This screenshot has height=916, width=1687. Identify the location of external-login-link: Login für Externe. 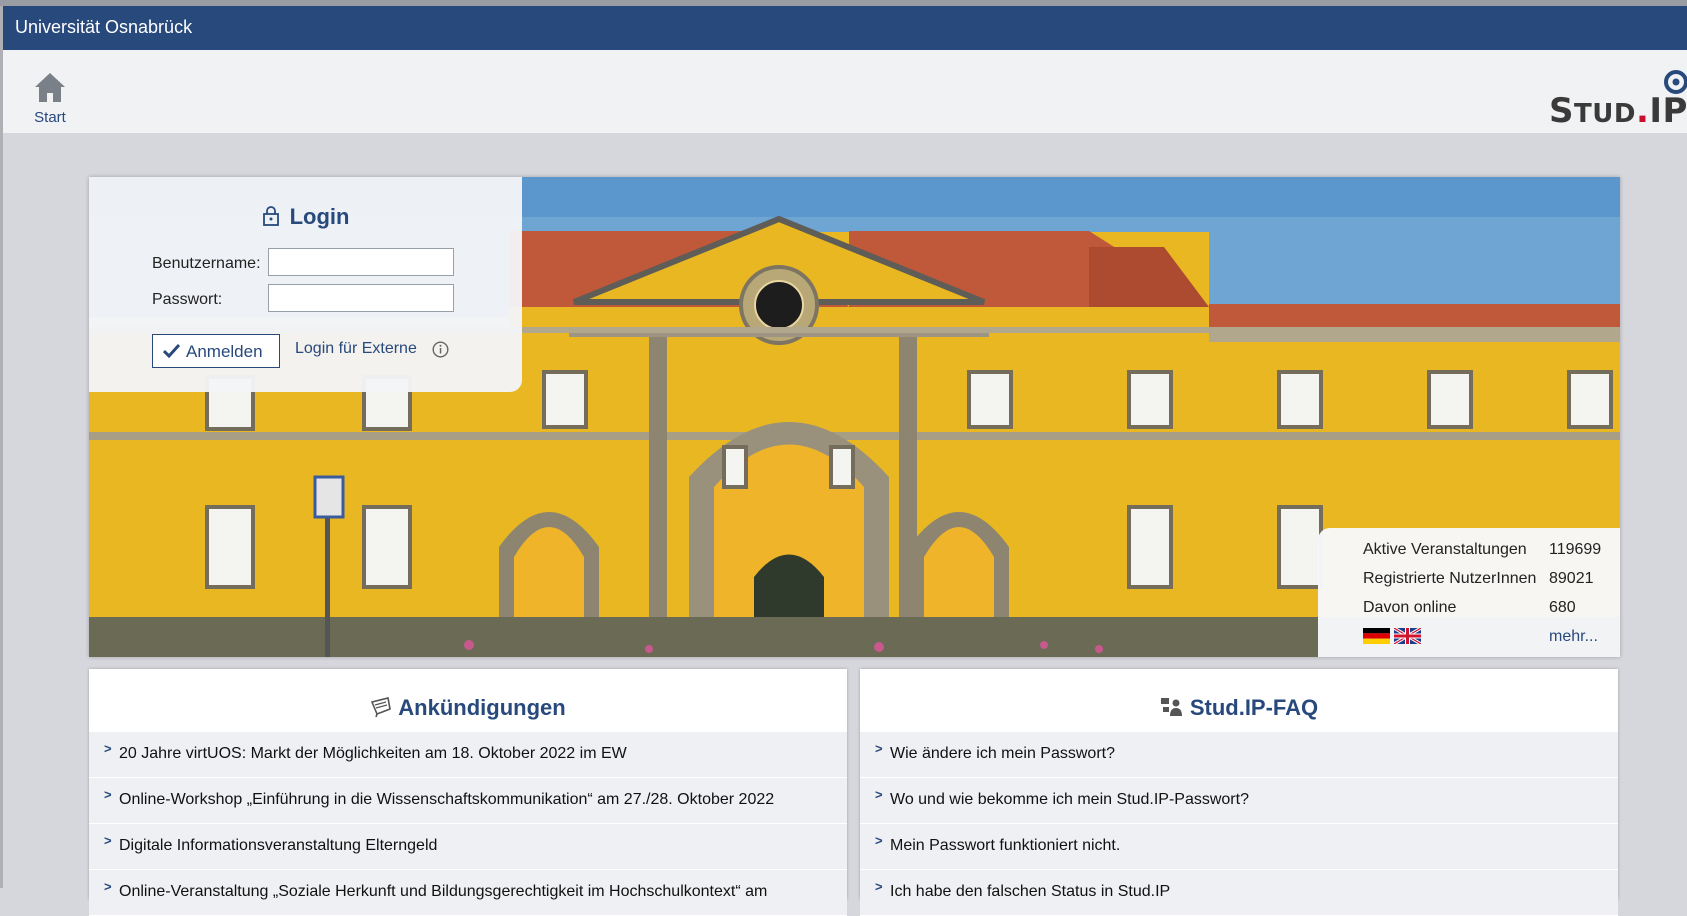
(356, 349).